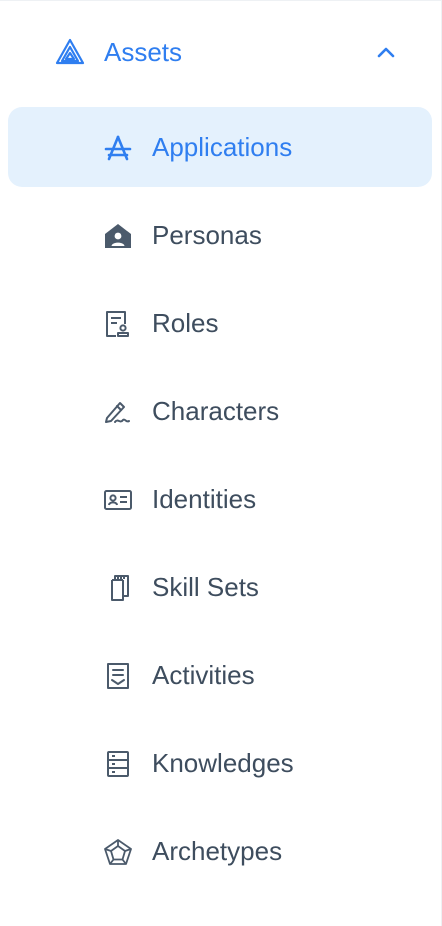  I want to click on sidebar-item-archetypes: Archetypes, so click(220, 851).